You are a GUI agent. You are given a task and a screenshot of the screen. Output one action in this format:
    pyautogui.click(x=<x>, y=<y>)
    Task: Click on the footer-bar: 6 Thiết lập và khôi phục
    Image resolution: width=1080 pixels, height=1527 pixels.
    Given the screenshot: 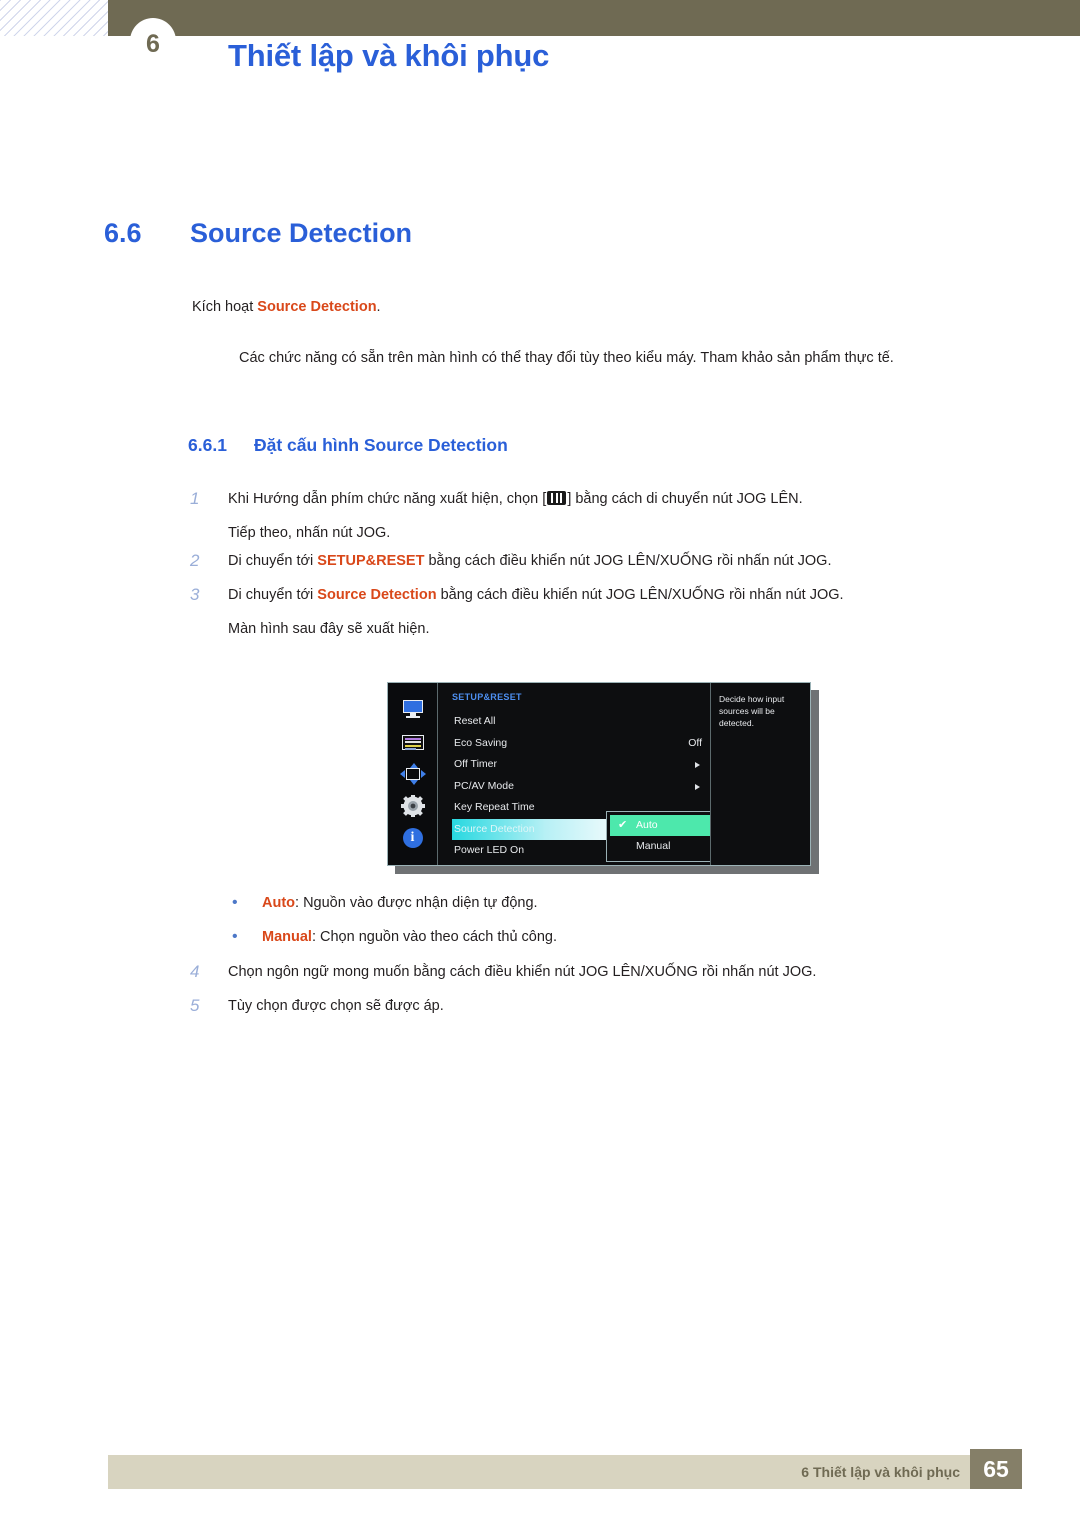 What is the action you would take?
    pyautogui.click(x=539, y=1472)
    